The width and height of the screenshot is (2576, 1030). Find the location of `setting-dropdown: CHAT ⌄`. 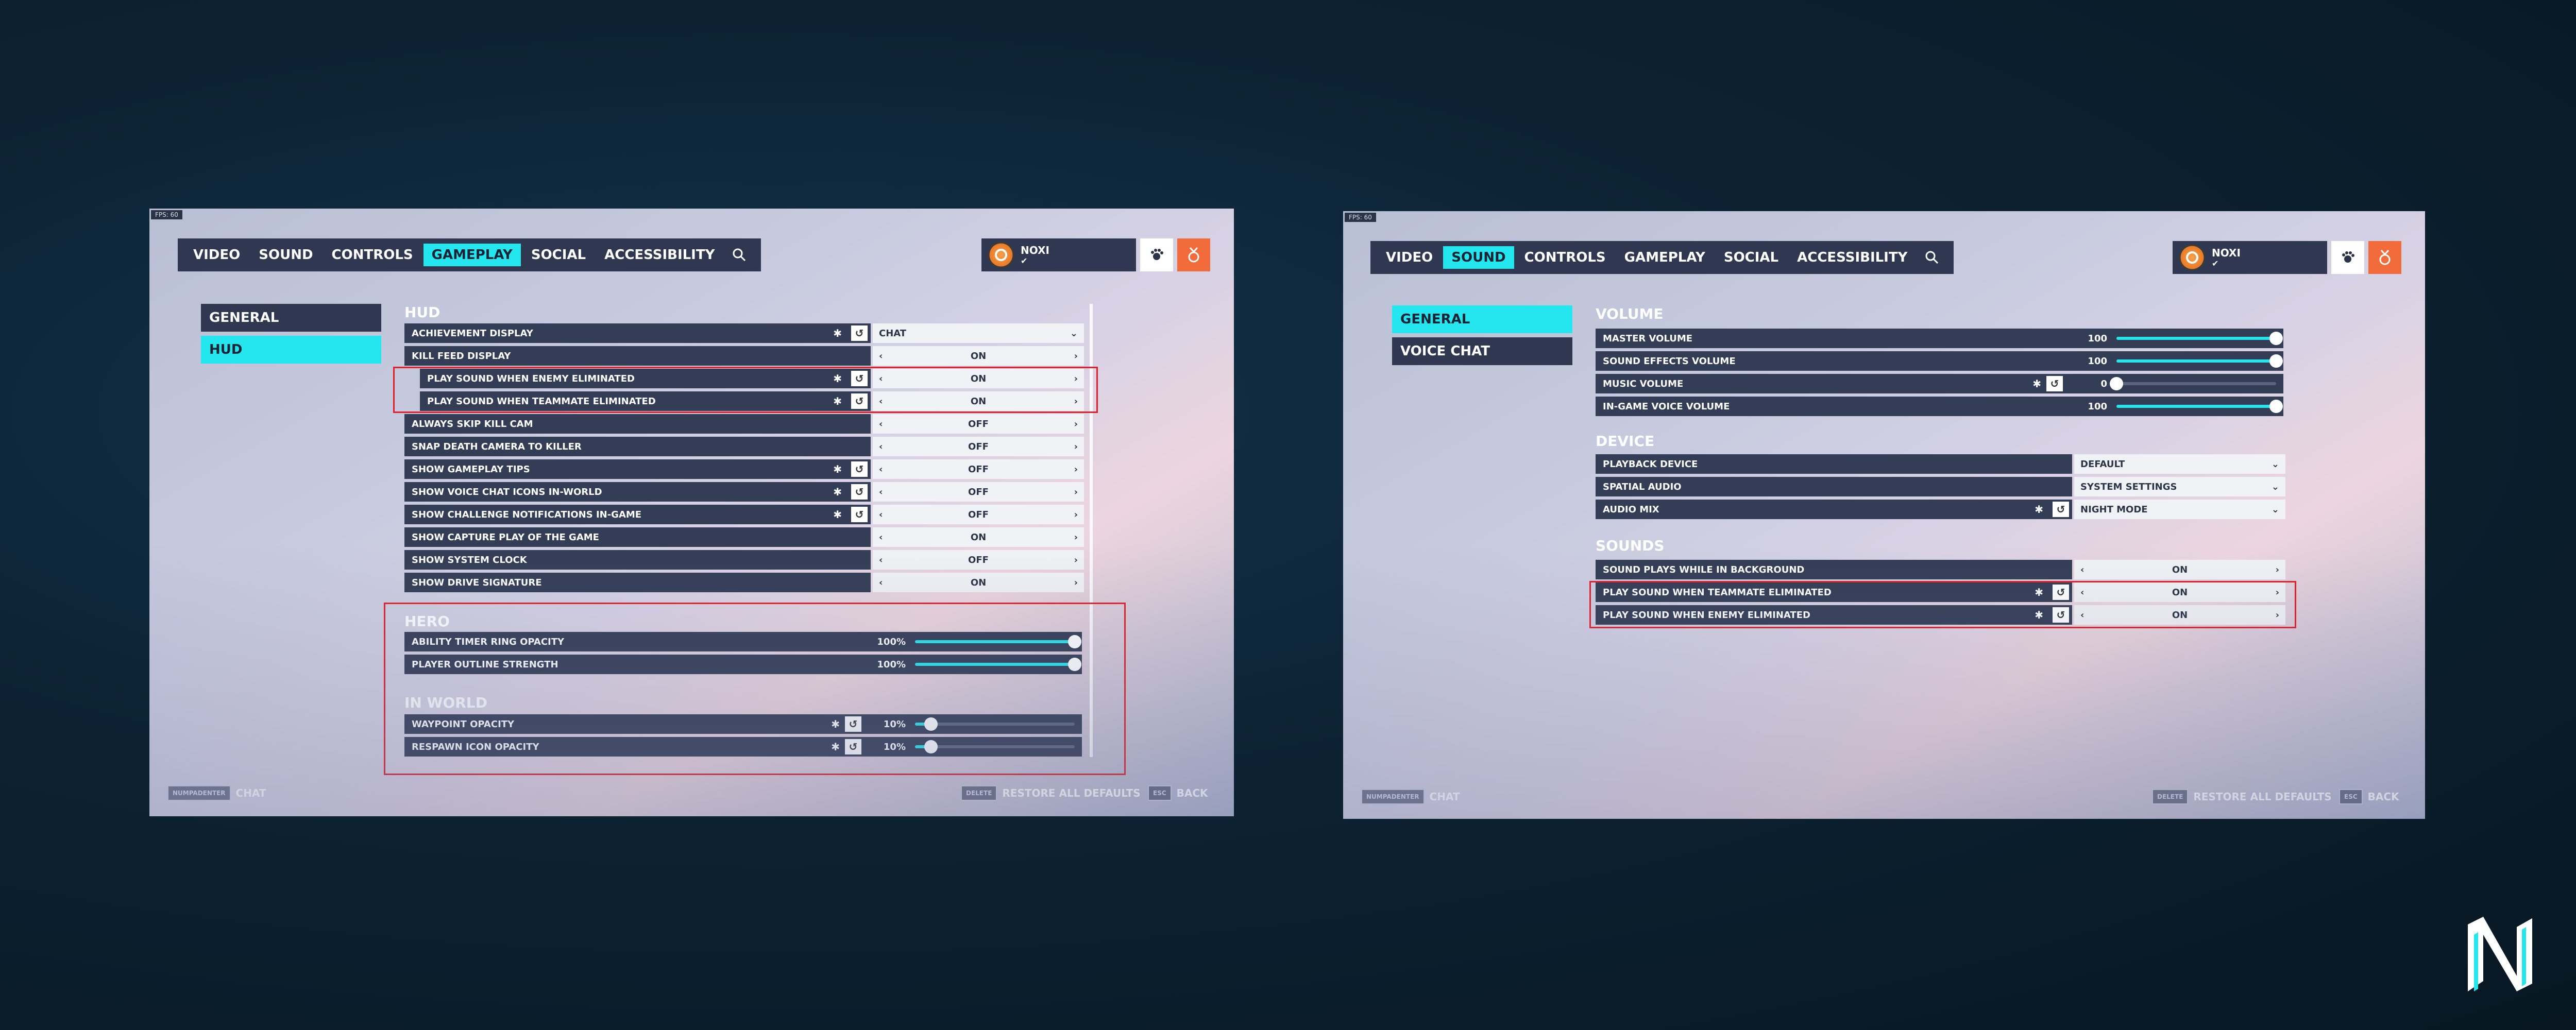

setting-dropdown: CHAT ⌄ is located at coordinates (979, 333).